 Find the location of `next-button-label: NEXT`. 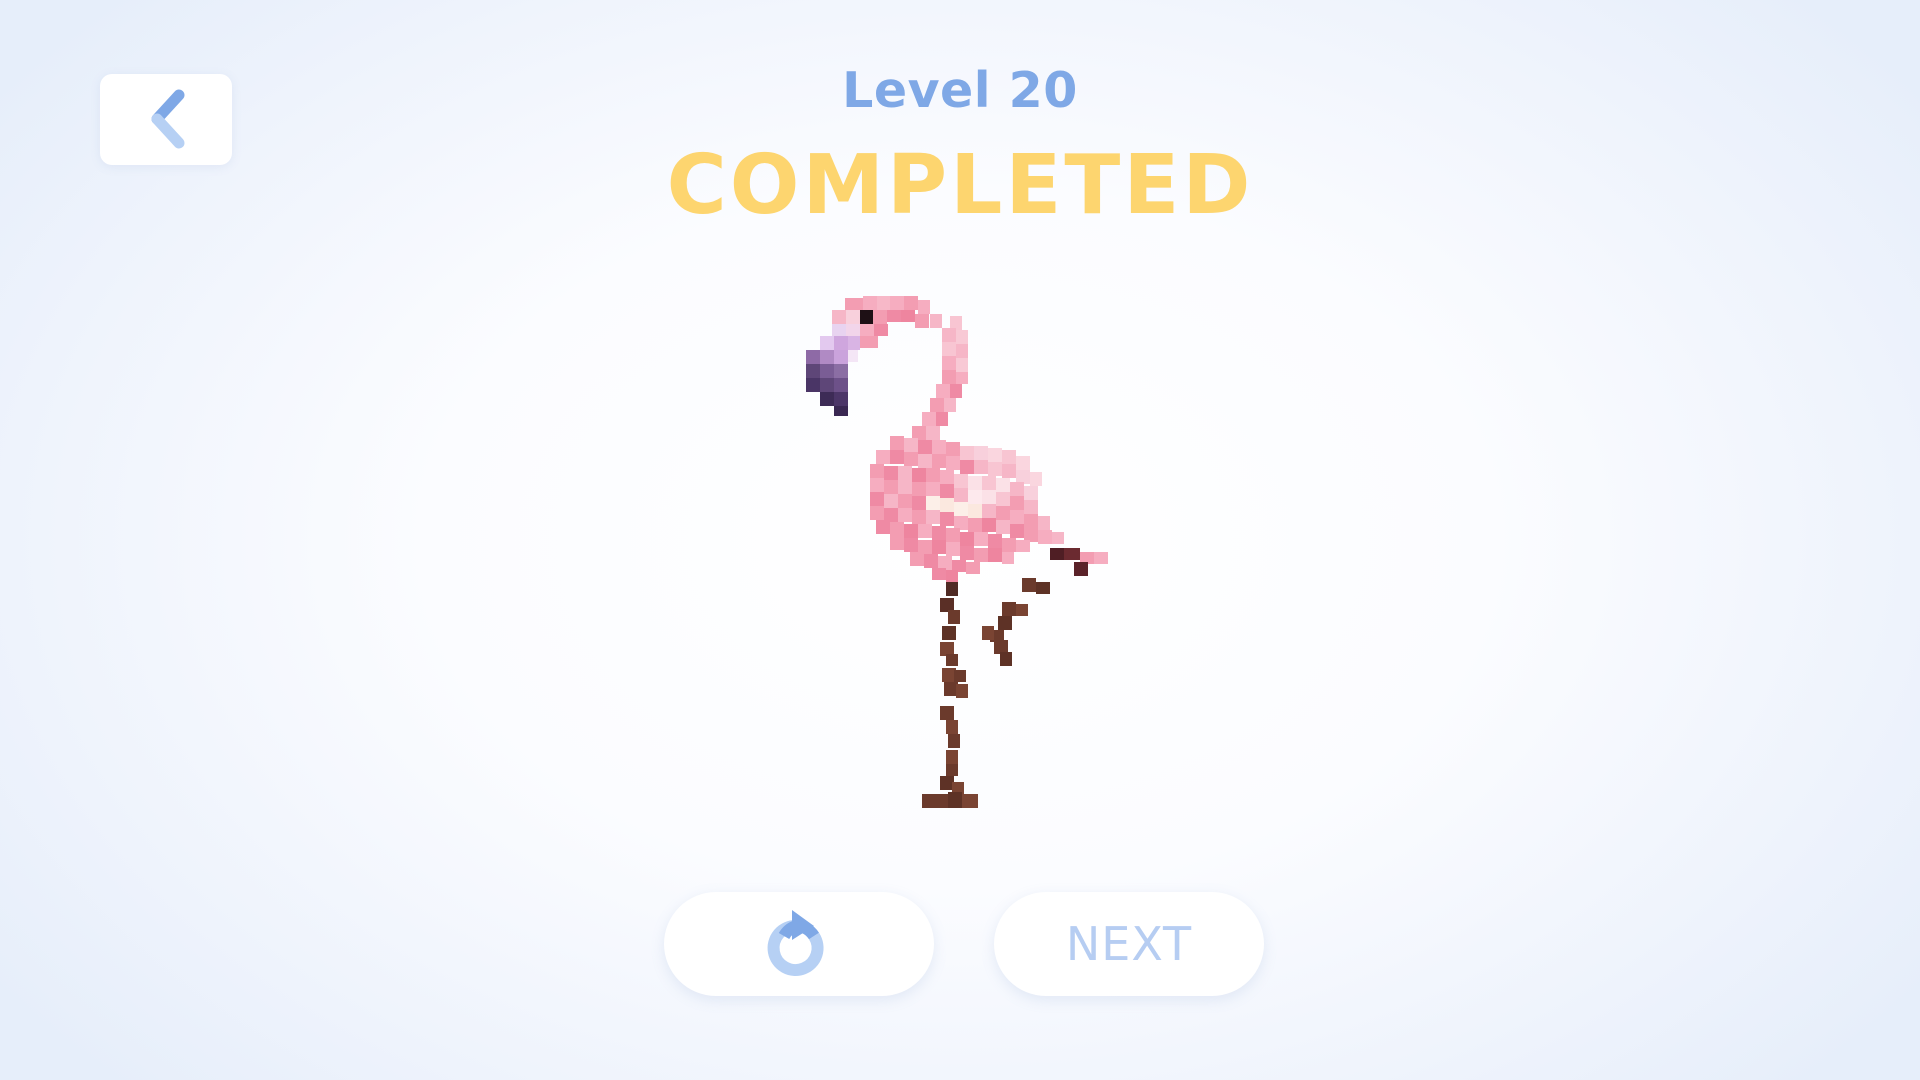

next-button-label: NEXT is located at coordinates (1129, 944).